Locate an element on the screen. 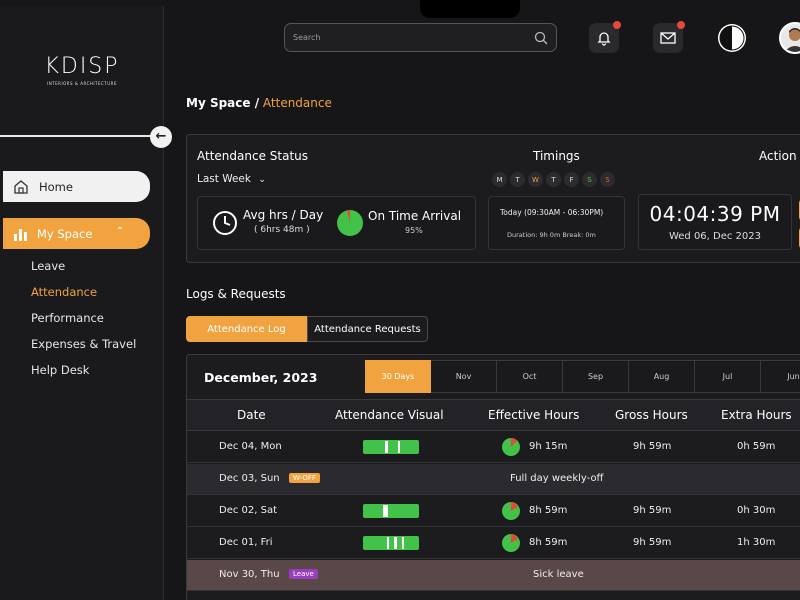 The width and height of the screenshot is (800, 600). bell-icon is located at coordinates (604, 39).